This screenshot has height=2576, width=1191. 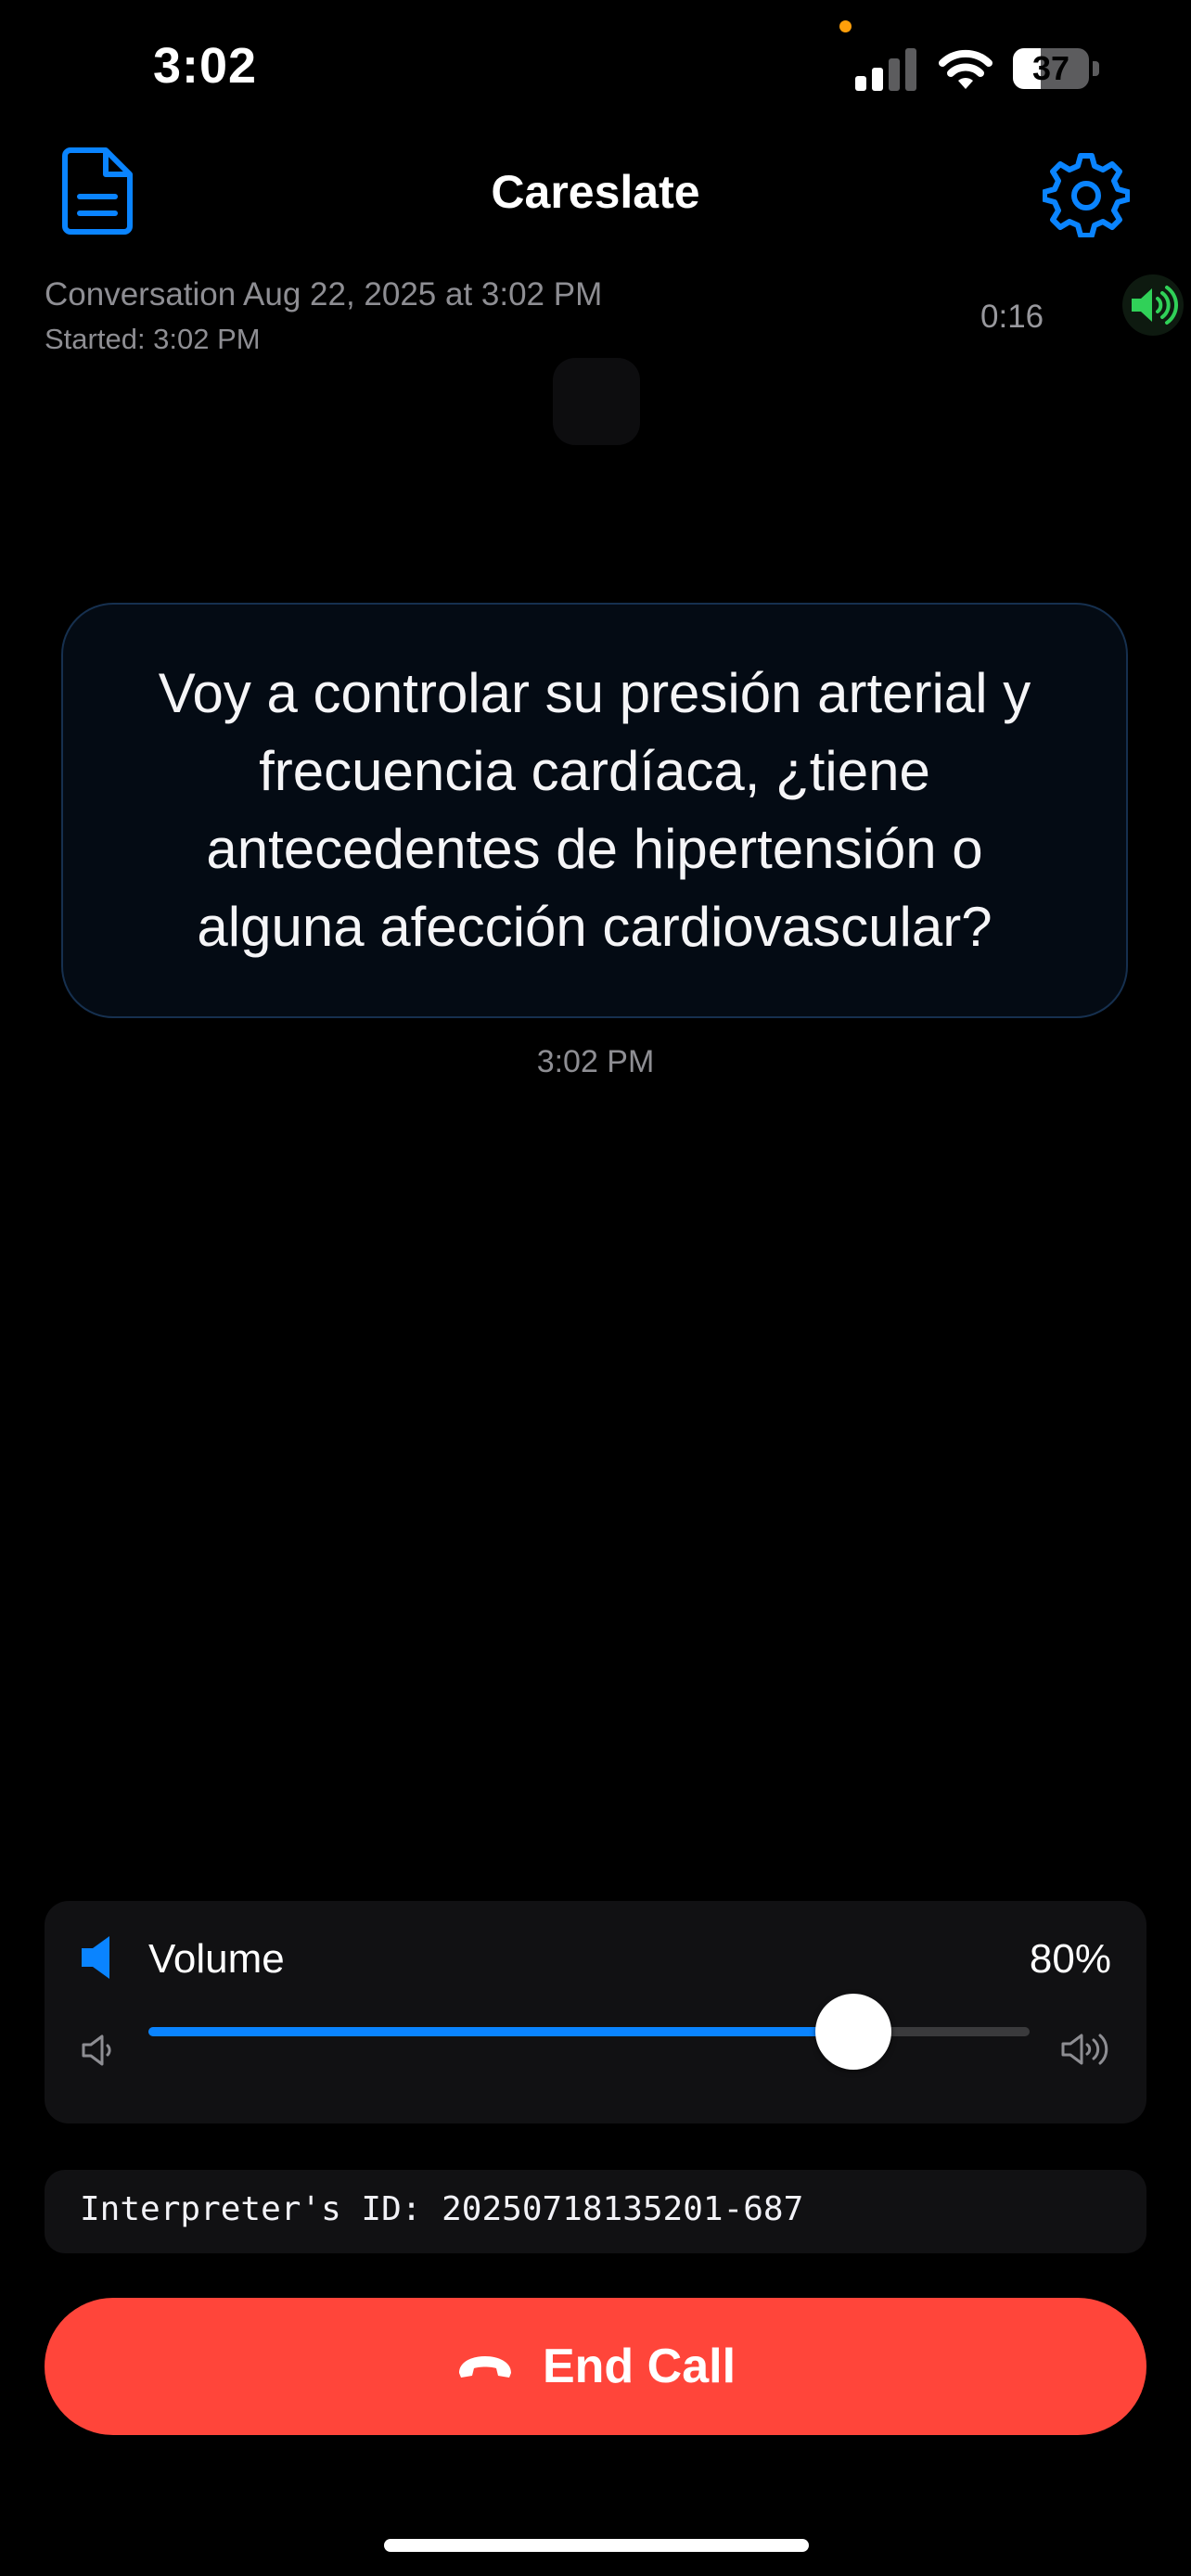 I want to click on call-duration: 0:16, so click(x=1012, y=317).